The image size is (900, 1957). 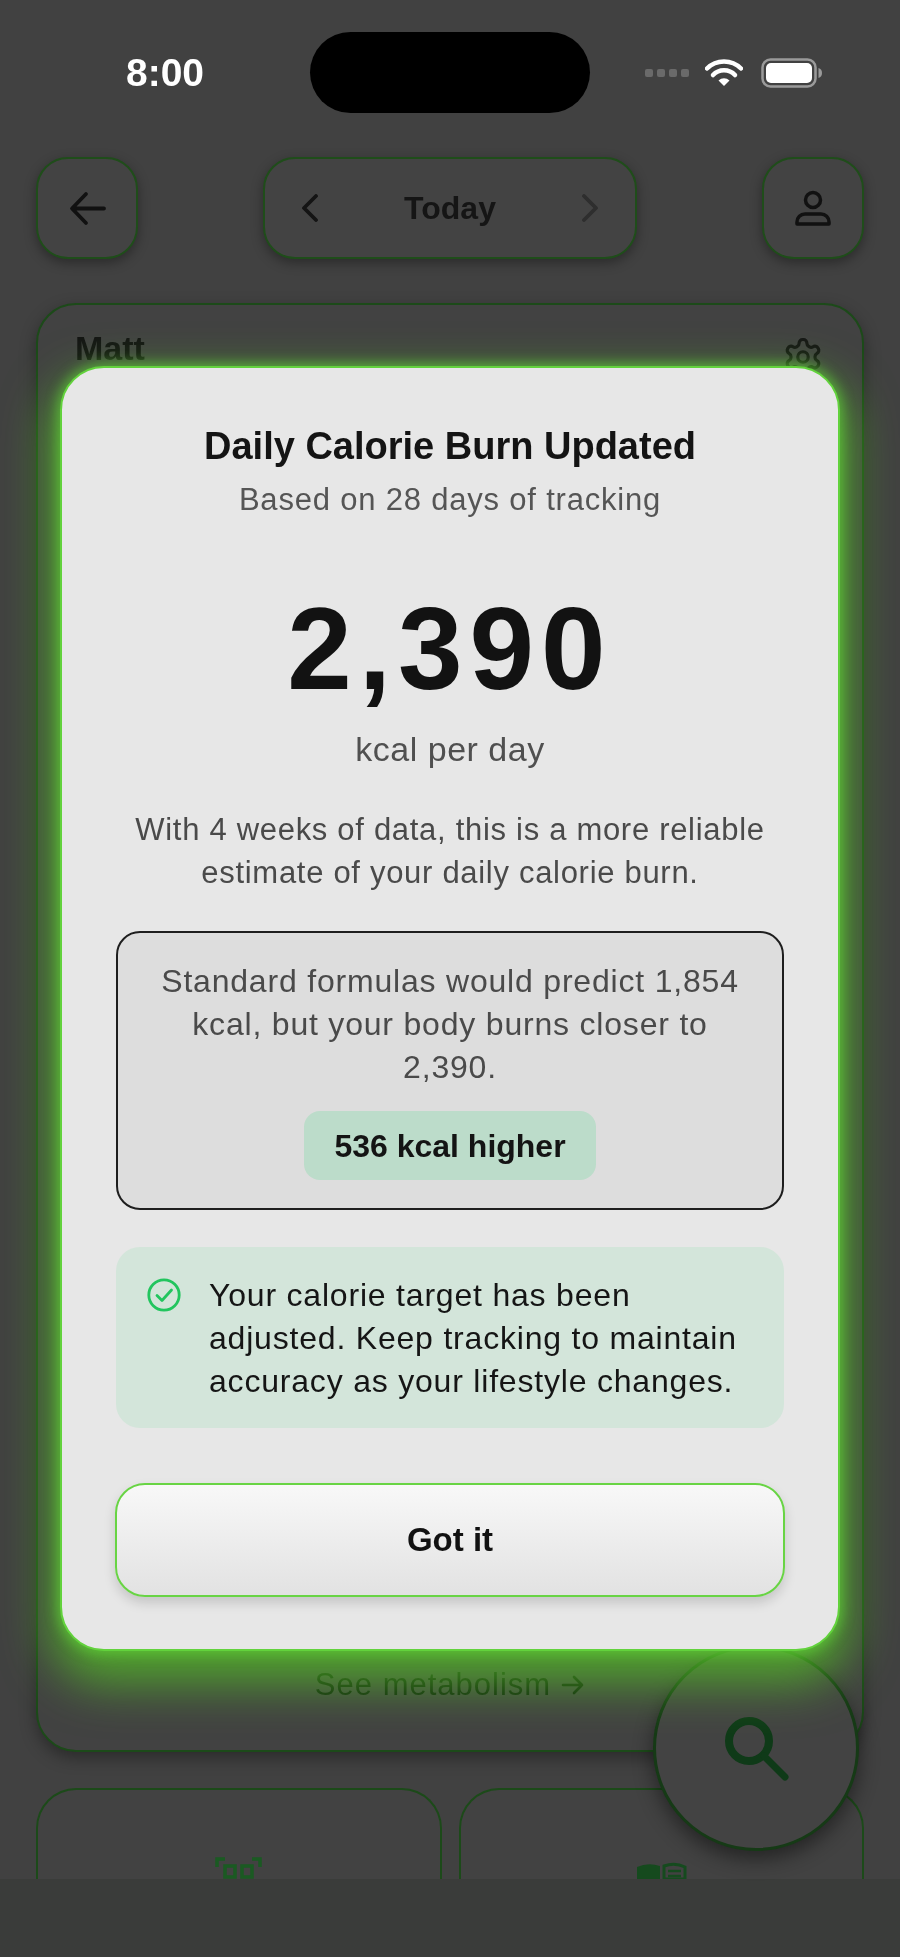 I want to click on person-icon, so click(x=813, y=208).